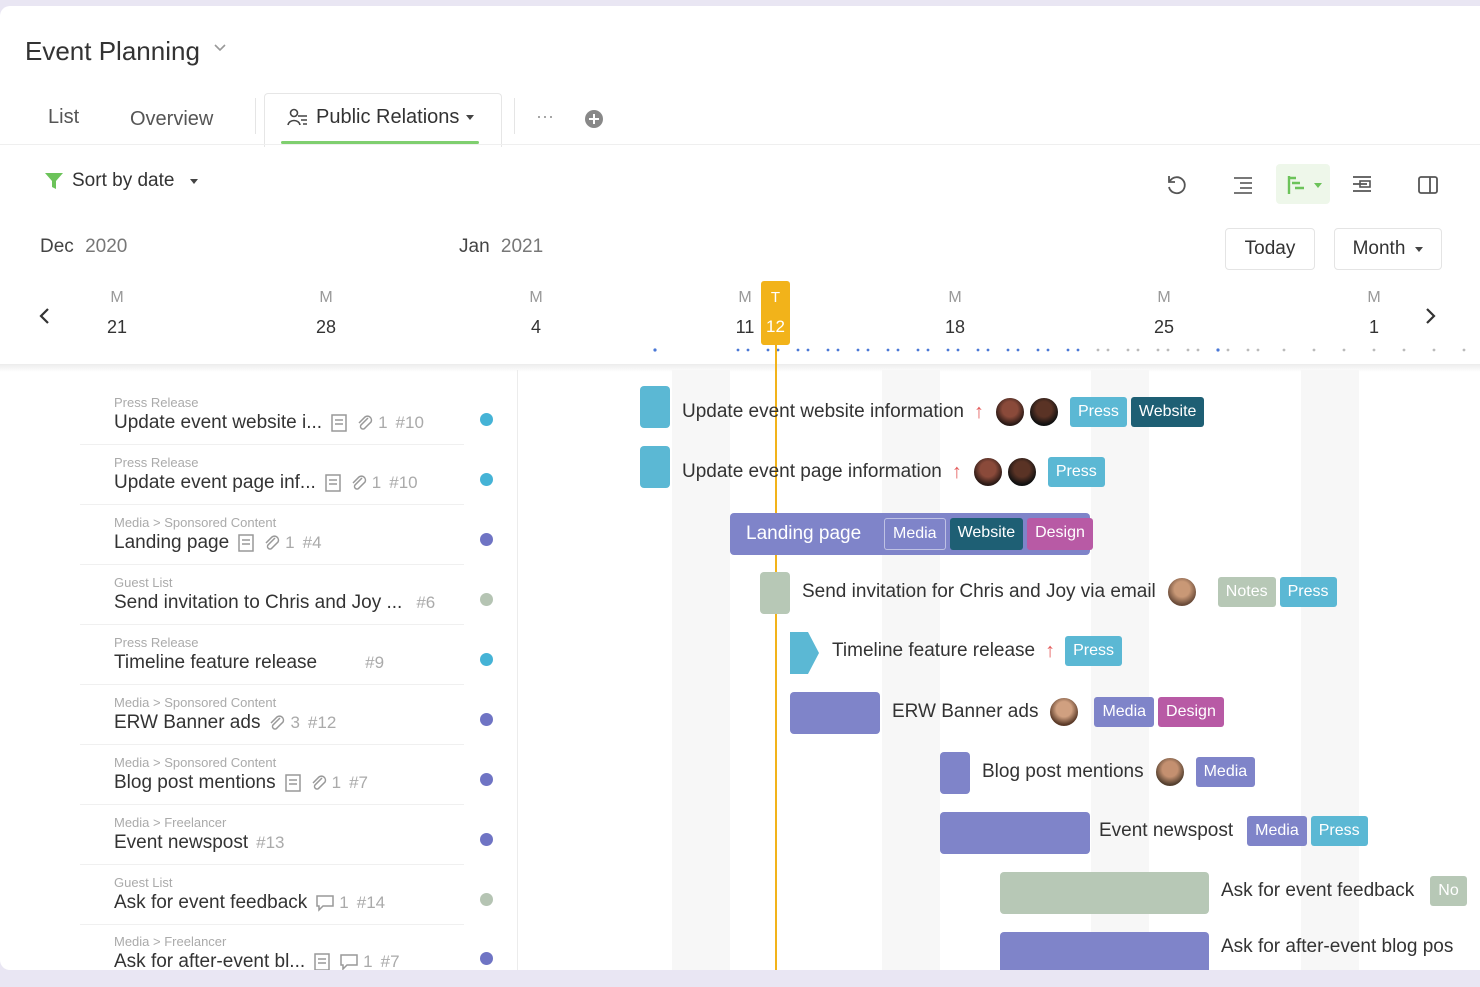 This screenshot has height=987, width=1480. What do you see at coordinates (1058, 712) in the screenshot?
I see `task-bar-label: ERW Banner ads Media Design` at bounding box center [1058, 712].